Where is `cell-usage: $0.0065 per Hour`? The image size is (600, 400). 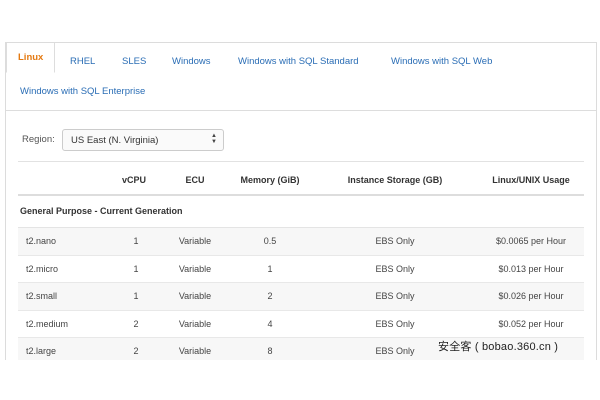
cell-usage: $0.0065 per Hour is located at coordinates (531, 241).